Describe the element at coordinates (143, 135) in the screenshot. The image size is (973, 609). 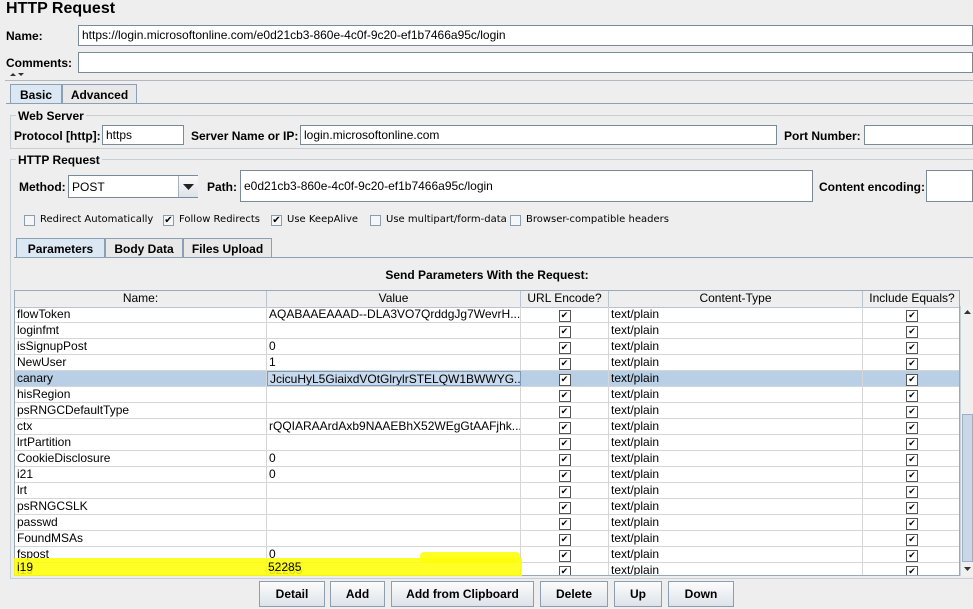
I see `protocol-field: https` at that location.